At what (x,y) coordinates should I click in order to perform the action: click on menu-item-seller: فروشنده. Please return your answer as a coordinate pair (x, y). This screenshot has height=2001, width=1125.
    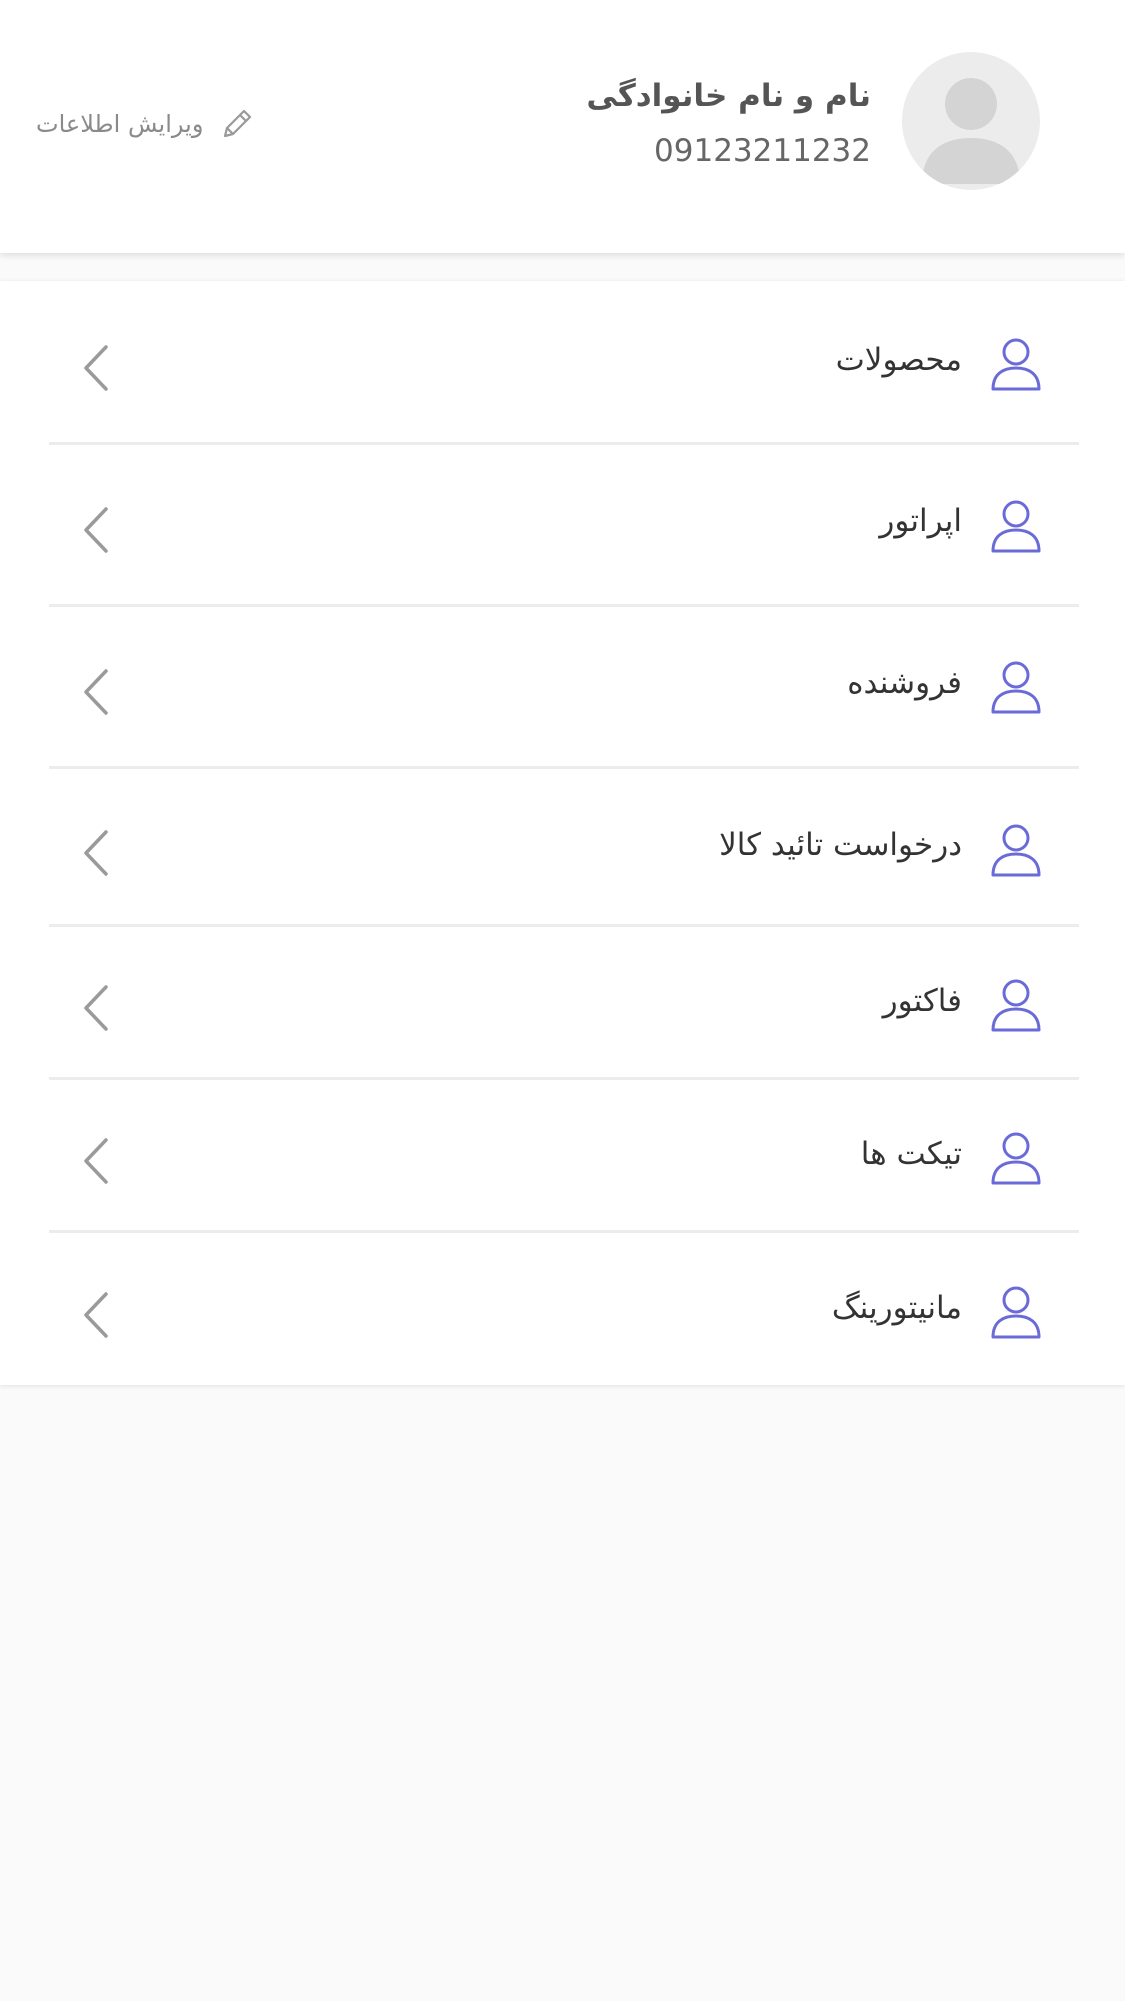
    Looking at the image, I should click on (562, 688).